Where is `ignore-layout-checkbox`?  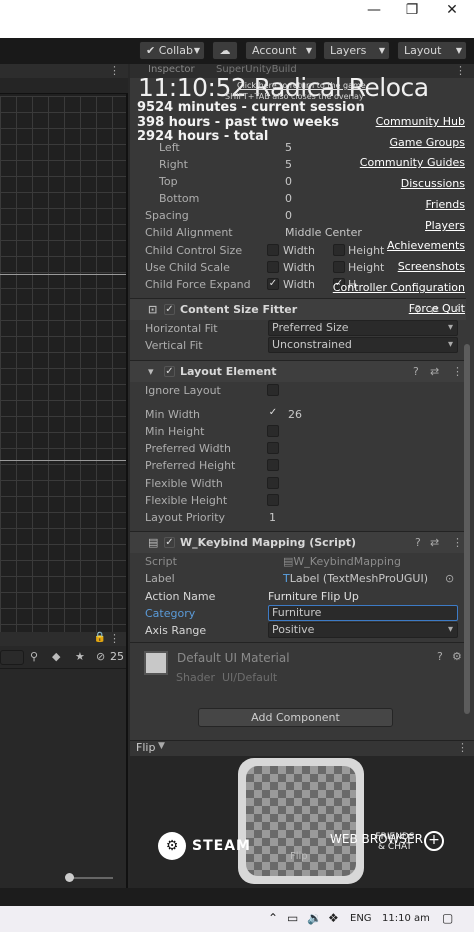 ignore-layout-checkbox is located at coordinates (273, 390).